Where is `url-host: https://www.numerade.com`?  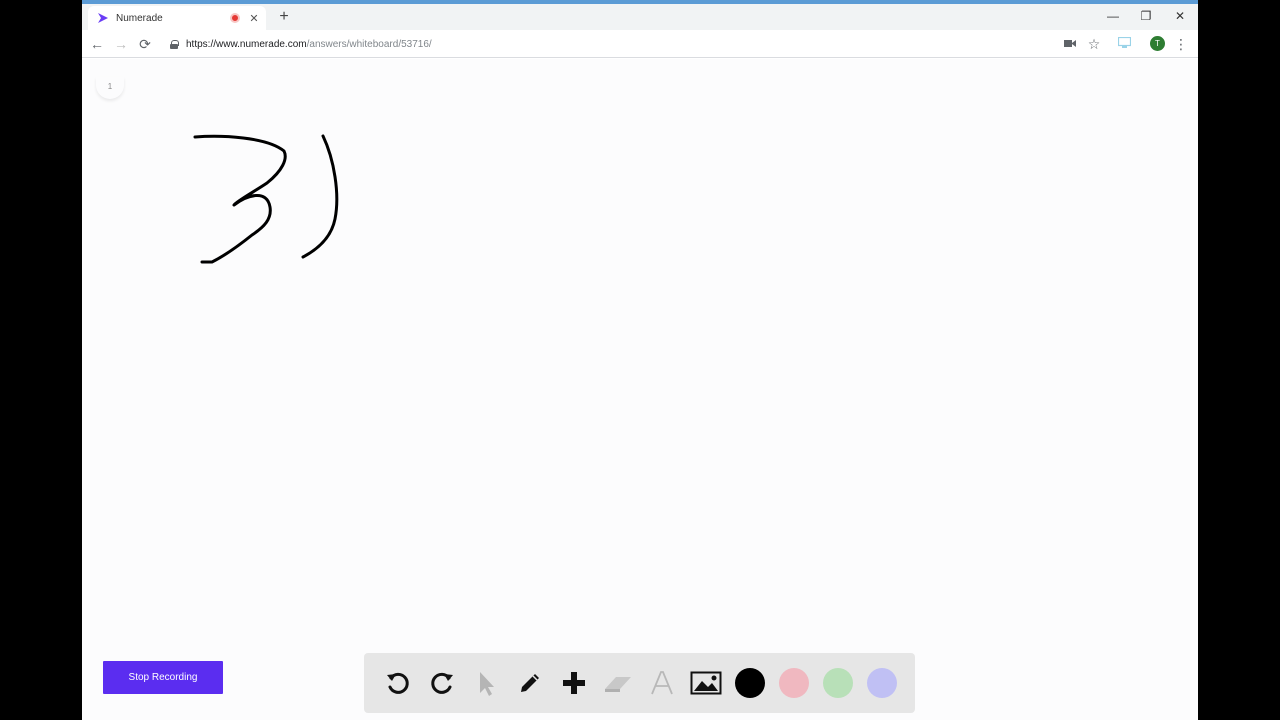 url-host: https://www.numerade.com is located at coordinates (246, 44).